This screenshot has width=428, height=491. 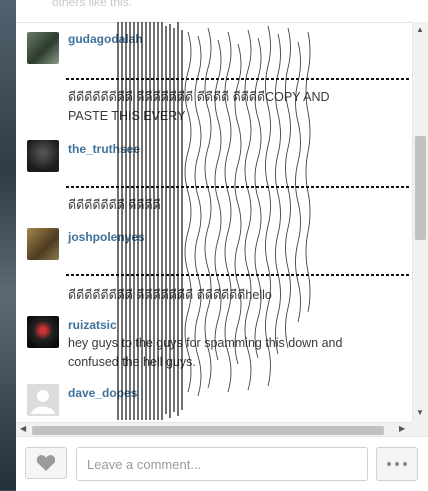 I want to click on comment-username: gudagodalah, so click(x=105, y=39).